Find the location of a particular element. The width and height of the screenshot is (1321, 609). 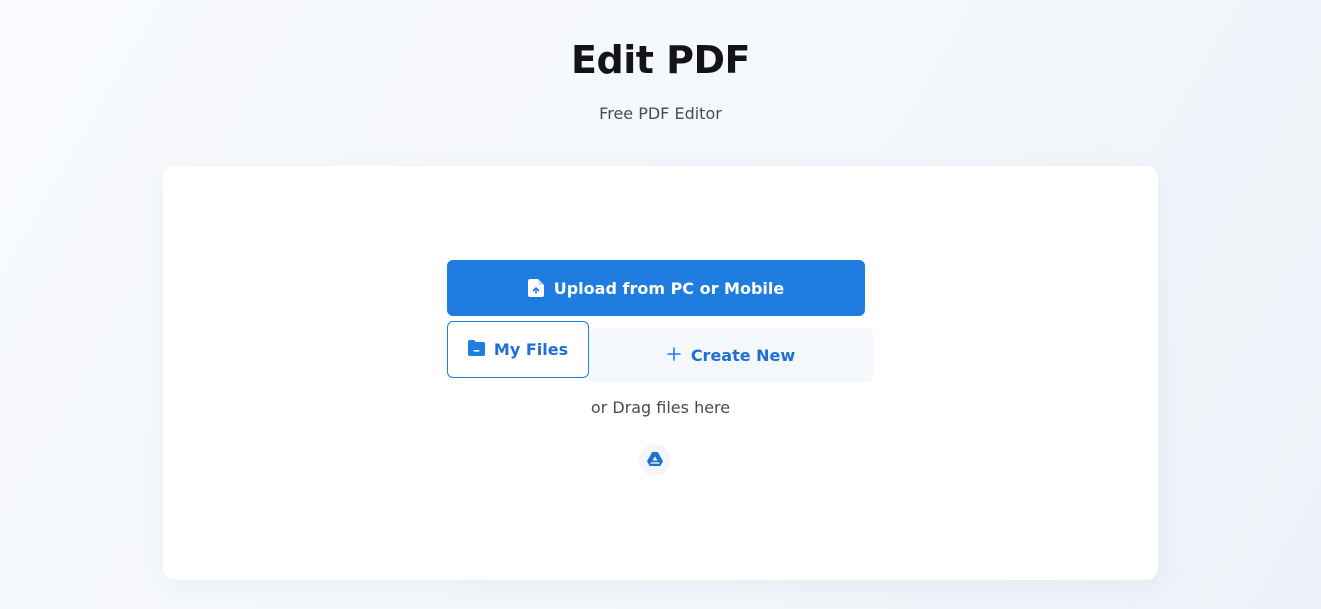

google-drive-icon is located at coordinates (655, 460).